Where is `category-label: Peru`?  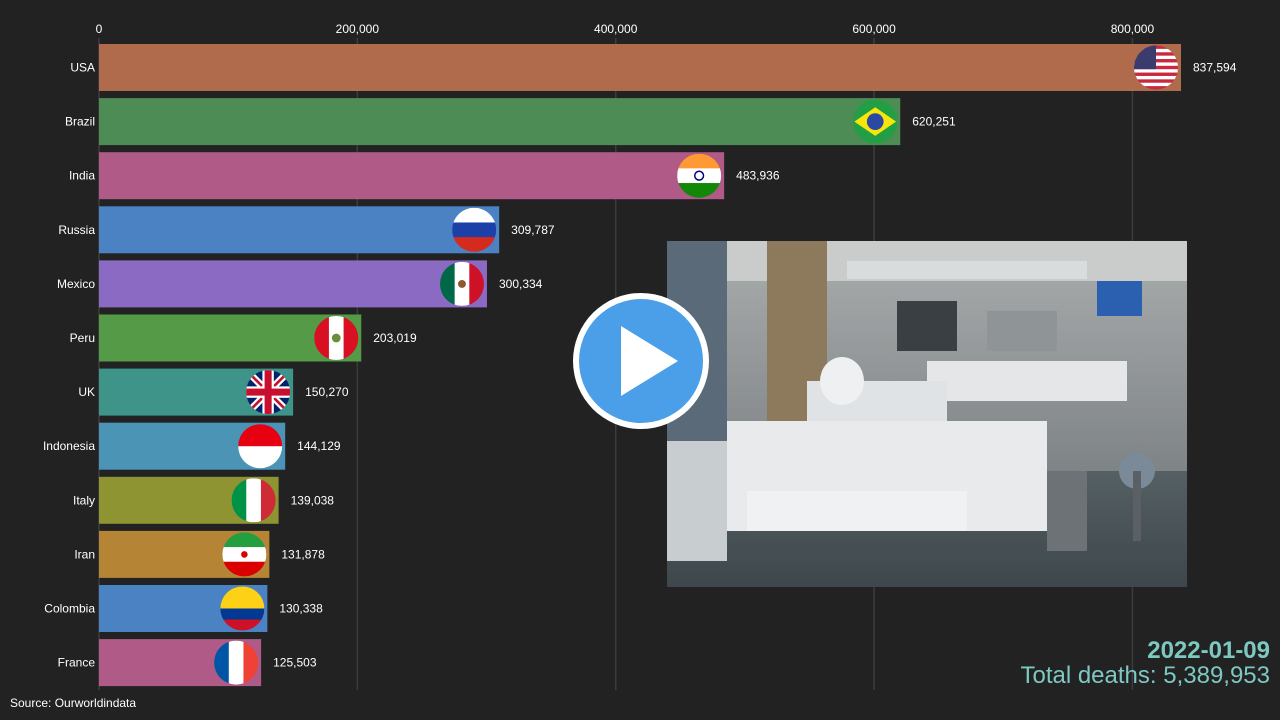
category-label: Peru is located at coordinates (82, 338).